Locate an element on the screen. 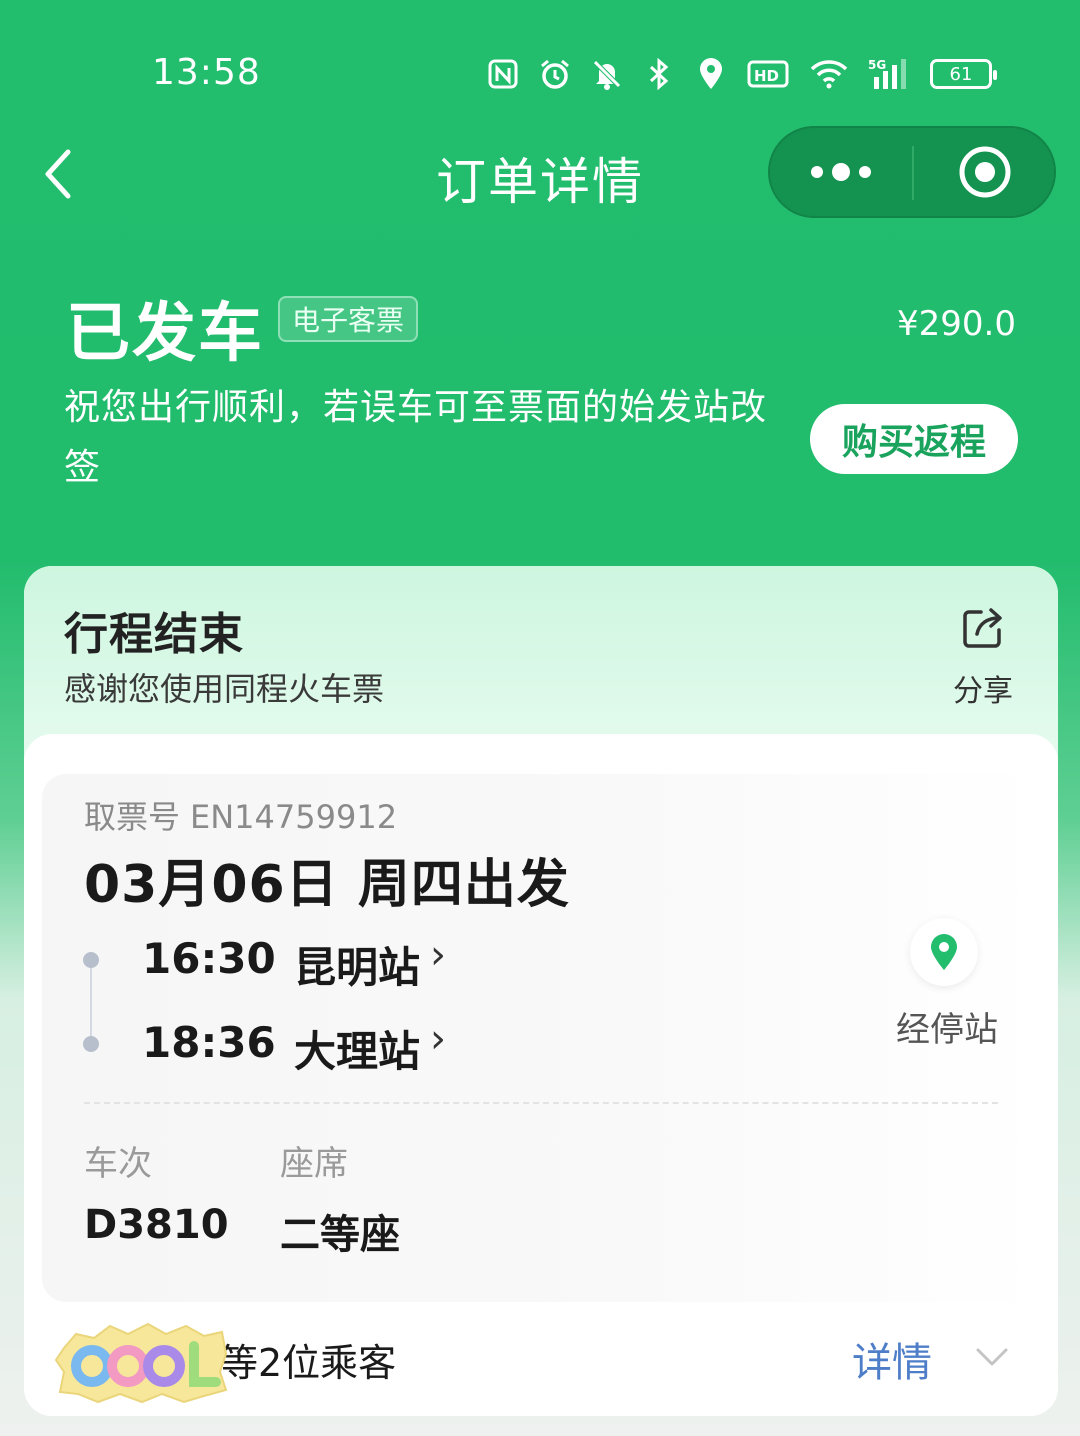  departure-date: 03月06日 周四出发 is located at coordinates (327, 885).